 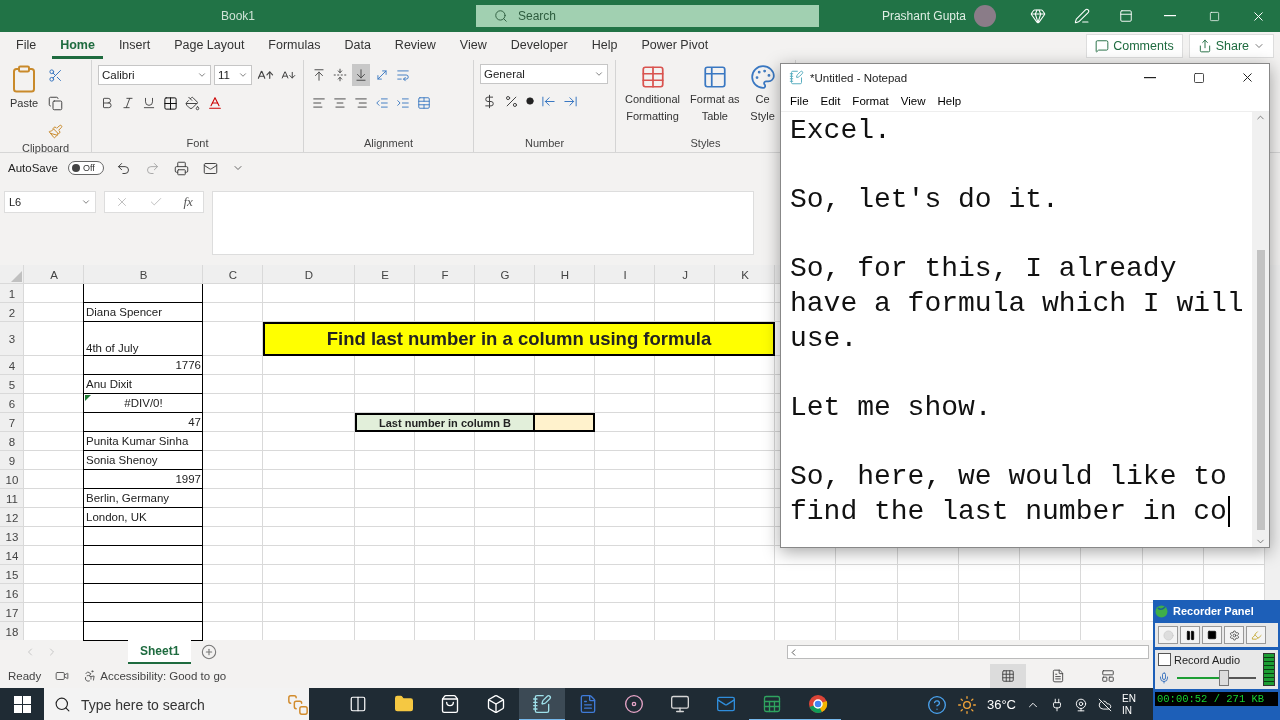 What do you see at coordinates (12, 498) in the screenshot?
I see `row-header: 11` at bounding box center [12, 498].